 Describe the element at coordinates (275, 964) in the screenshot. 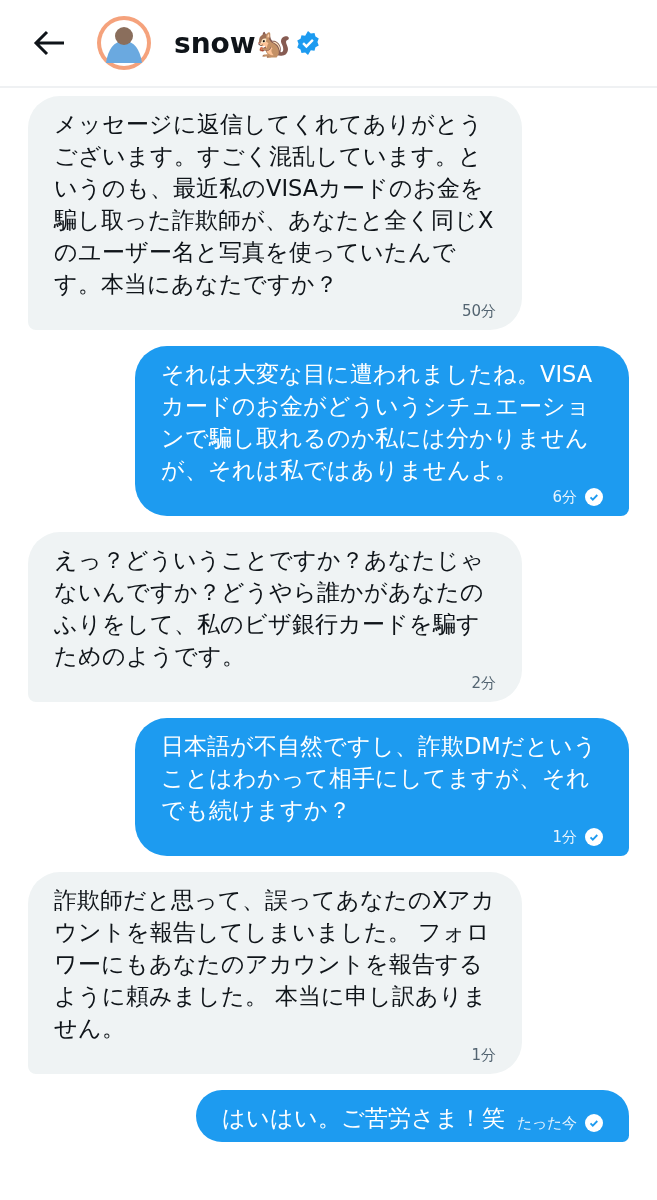

I see `message-text: 詐欺師だと思って、誤ってあなたのXアカウントを報告してしまいました。 フォロワーにもあなたのアカウントを報告するように頼みました。 本当に申し訳ありません。` at that location.